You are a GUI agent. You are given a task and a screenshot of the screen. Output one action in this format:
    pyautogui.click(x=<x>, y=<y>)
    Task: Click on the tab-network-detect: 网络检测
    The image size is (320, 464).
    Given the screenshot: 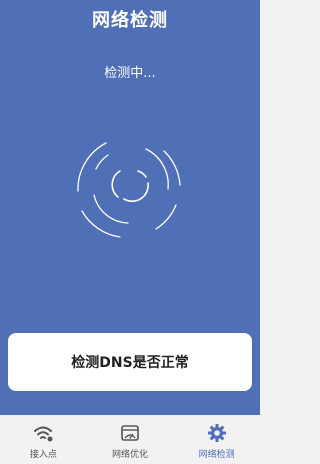 What is the action you would take?
    pyautogui.click(x=216, y=439)
    